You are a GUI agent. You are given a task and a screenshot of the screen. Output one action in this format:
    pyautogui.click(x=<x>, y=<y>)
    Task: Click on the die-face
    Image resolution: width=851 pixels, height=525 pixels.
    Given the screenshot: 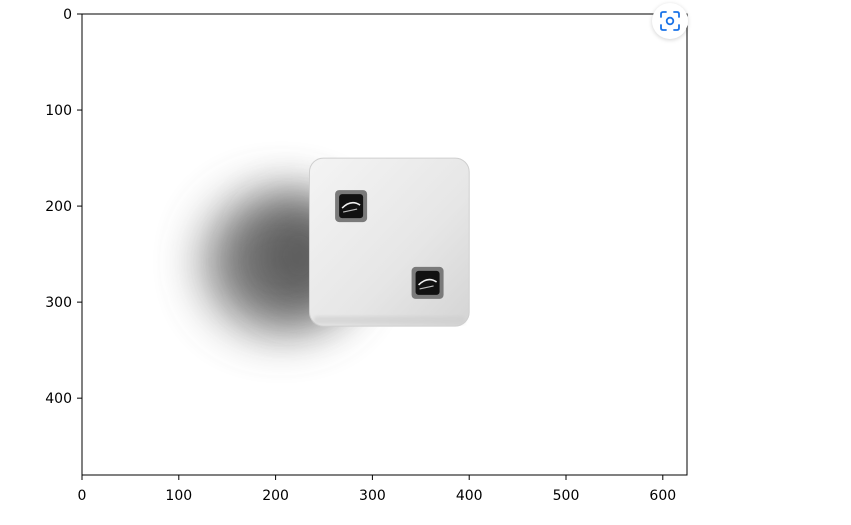 What is the action you would take?
    pyautogui.click(x=389, y=242)
    